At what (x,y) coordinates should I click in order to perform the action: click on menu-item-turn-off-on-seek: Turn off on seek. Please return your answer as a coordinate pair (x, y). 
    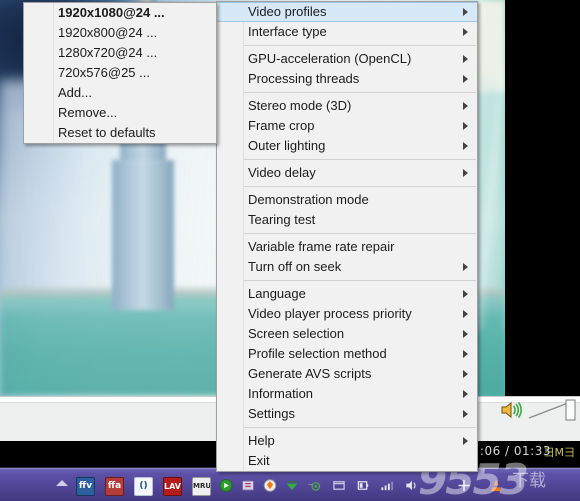
    Looking at the image, I should click on (347, 267).